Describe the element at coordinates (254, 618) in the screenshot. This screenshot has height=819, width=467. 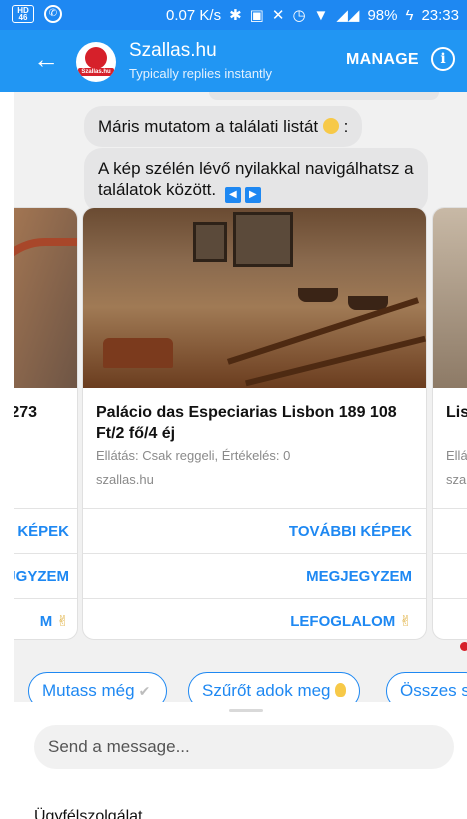
I see `book-button: LEFOGLALOM ✌` at that location.